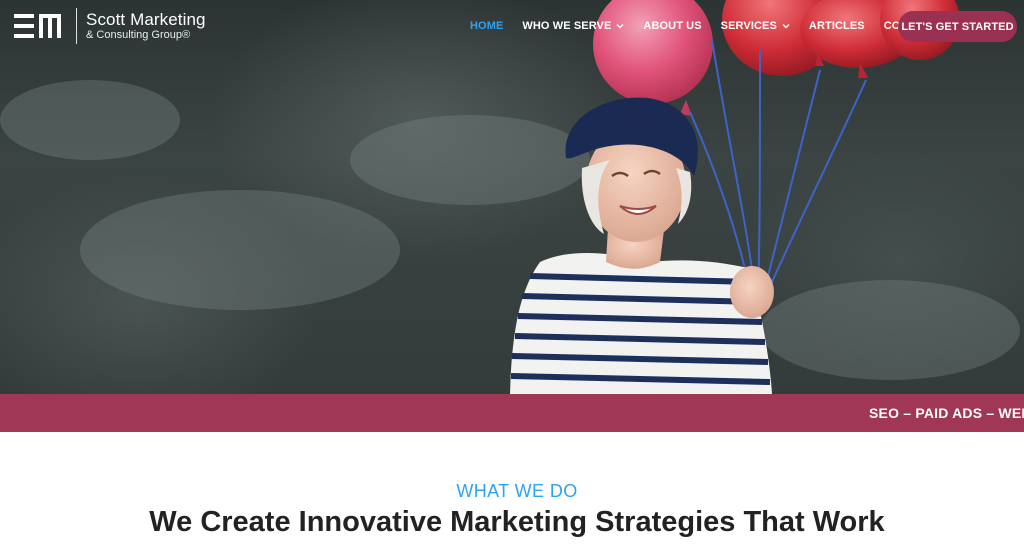 The width and height of the screenshot is (1024, 546). Describe the element at coordinates (76, 26) in the screenshot. I see `logo-divider` at that location.